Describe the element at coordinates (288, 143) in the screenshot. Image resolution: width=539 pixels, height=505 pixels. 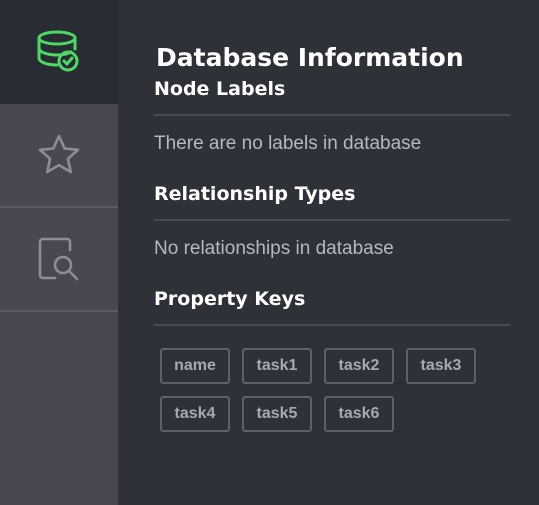
I see `node-labels-empty-text: There are no labels in database` at that location.